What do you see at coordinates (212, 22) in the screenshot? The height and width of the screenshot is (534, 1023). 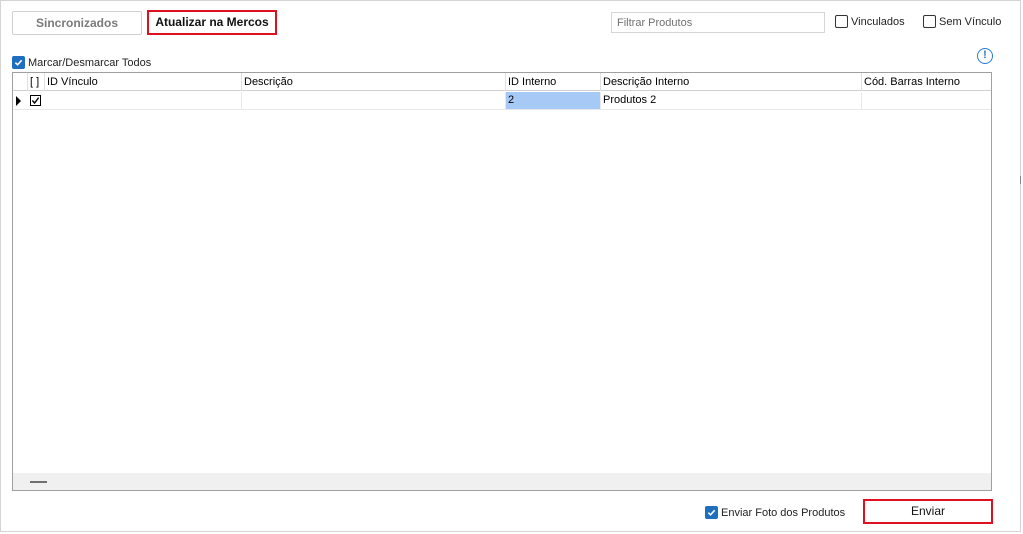 I see `atualizar-mercos-button: Atualizar na Mercos` at bounding box center [212, 22].